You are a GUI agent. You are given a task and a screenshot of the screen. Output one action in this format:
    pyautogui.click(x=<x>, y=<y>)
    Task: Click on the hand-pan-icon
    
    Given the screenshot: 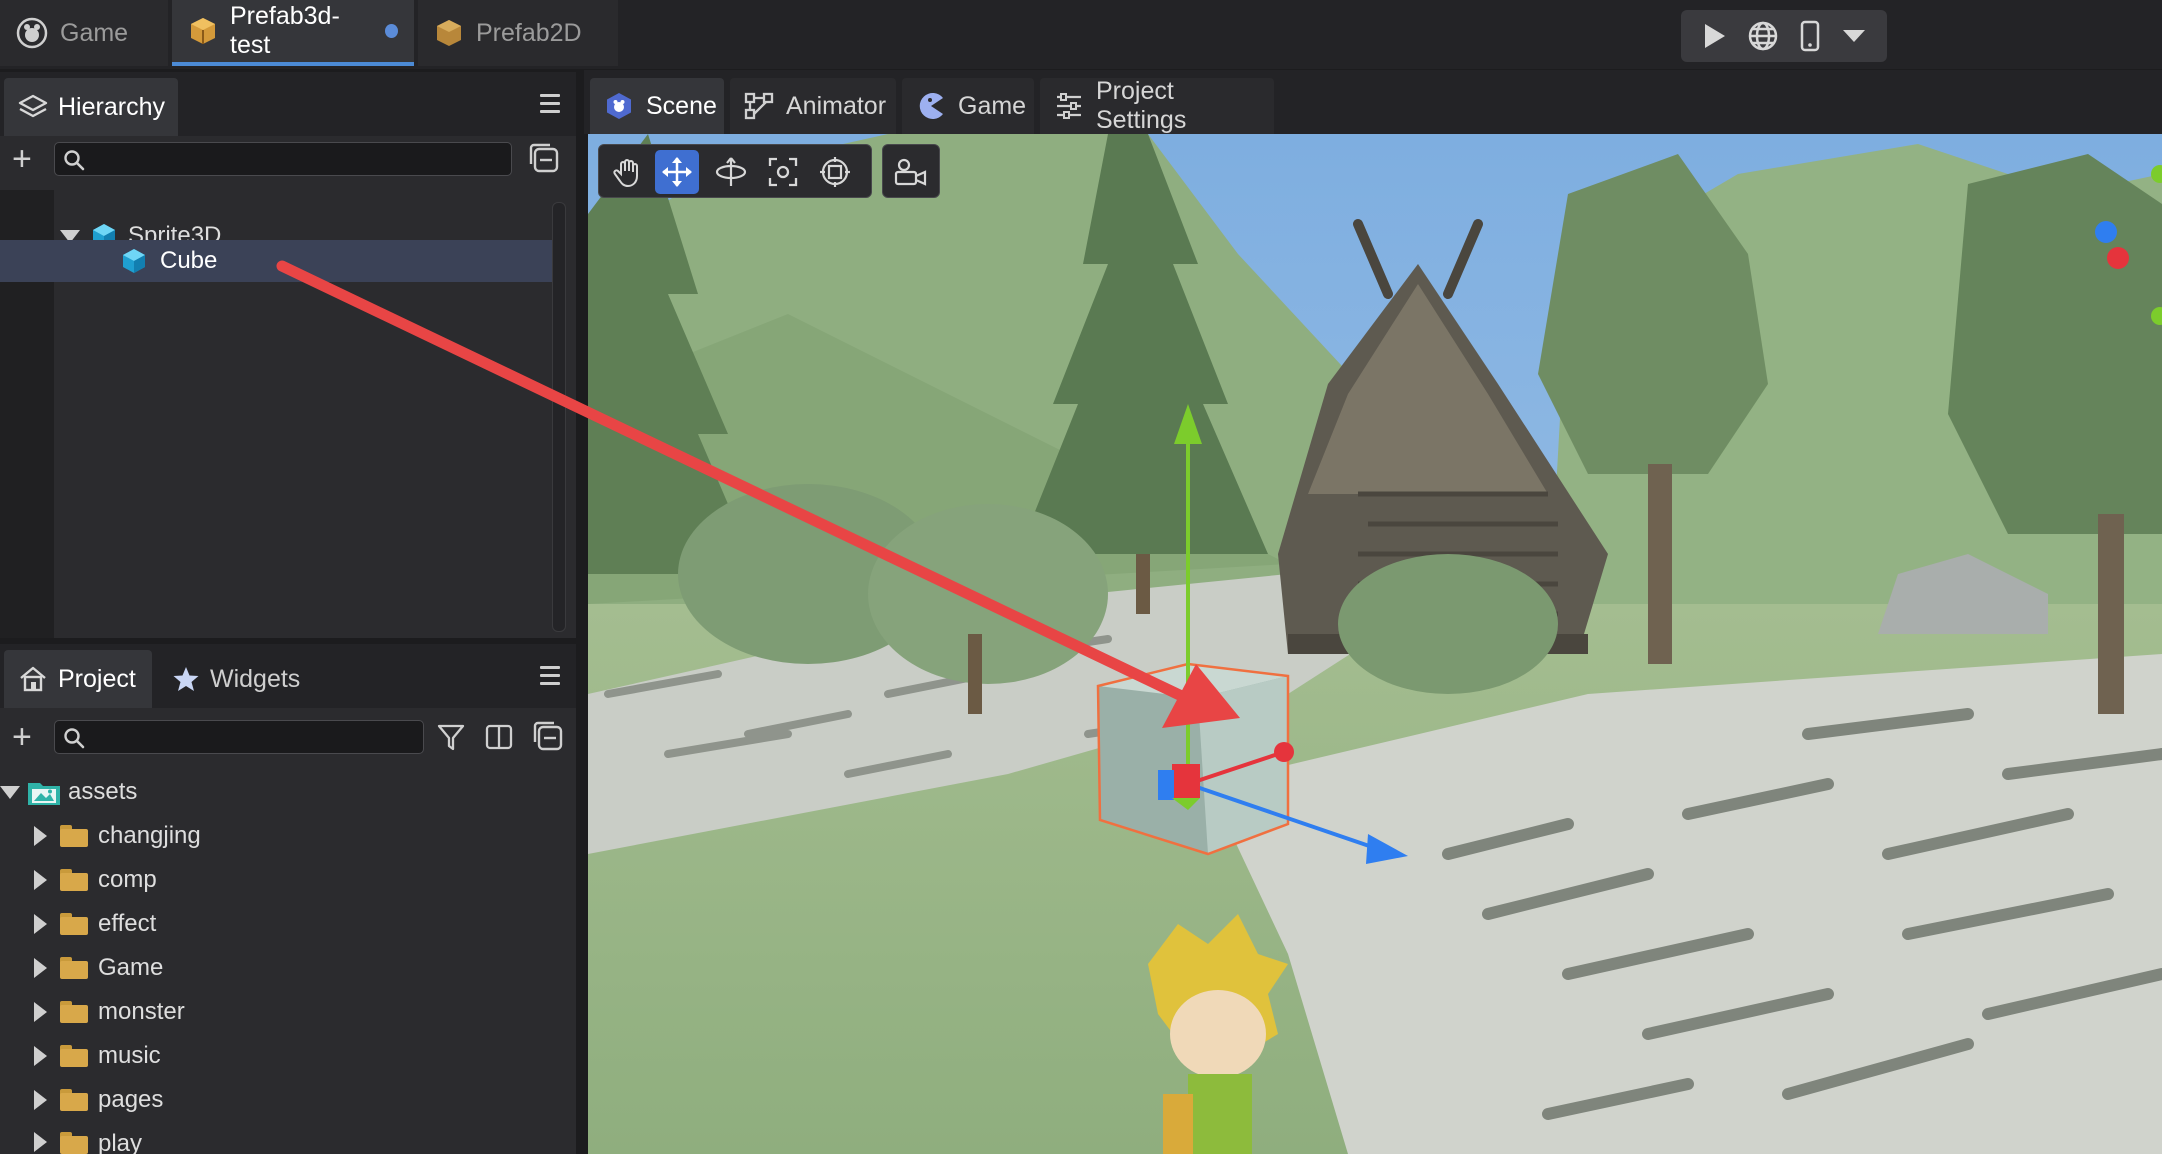 What is the action you would take?
    pyautogui.click(x=627, y=172)
    